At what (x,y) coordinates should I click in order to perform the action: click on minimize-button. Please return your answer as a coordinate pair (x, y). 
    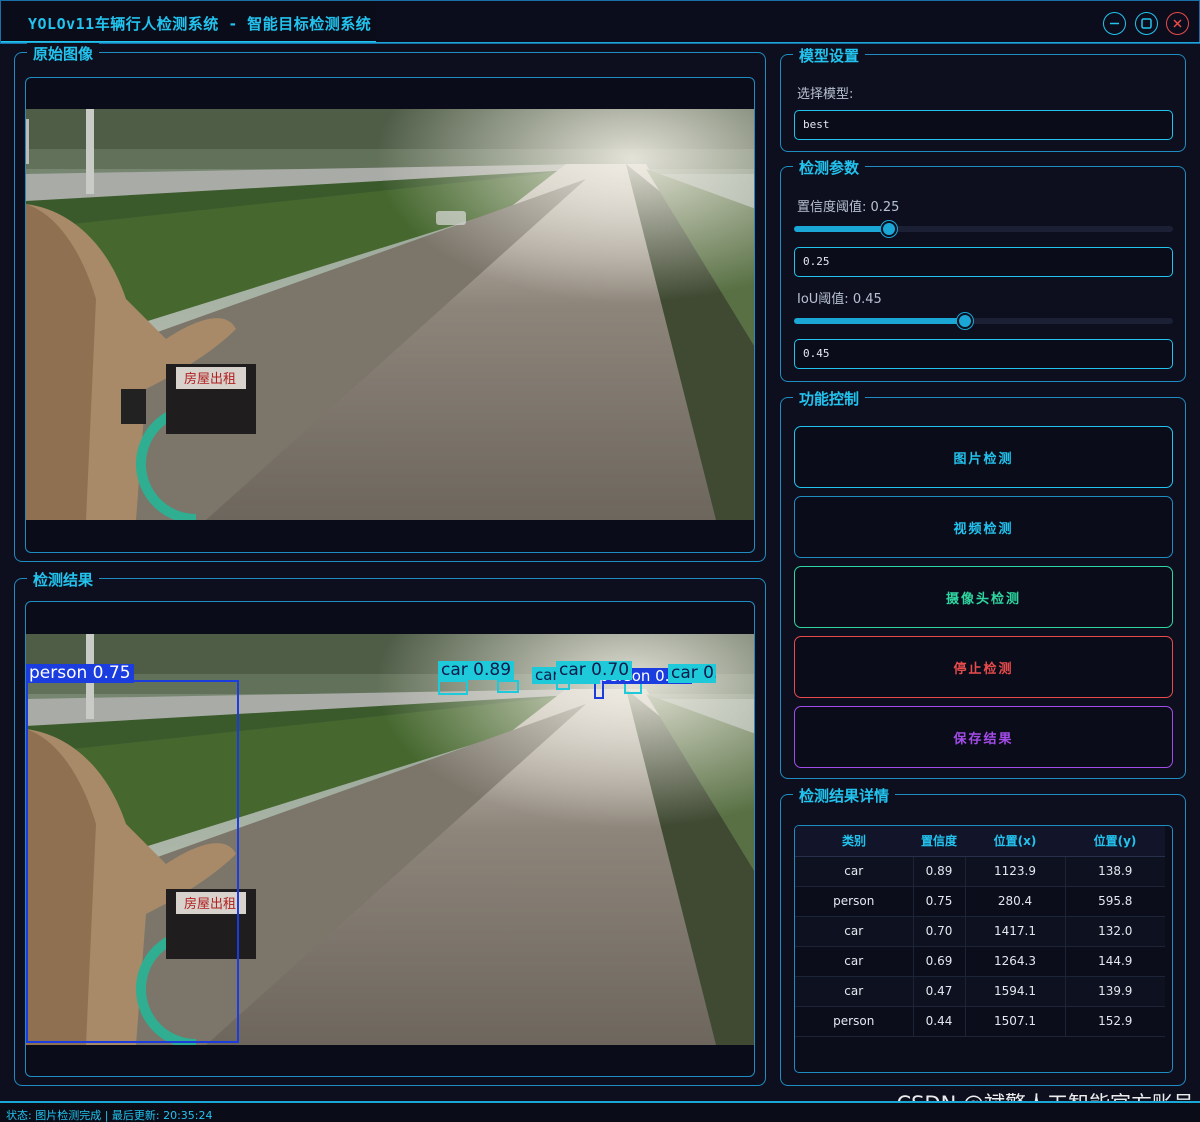
    Looking at the image, I should click on (1114, 23).